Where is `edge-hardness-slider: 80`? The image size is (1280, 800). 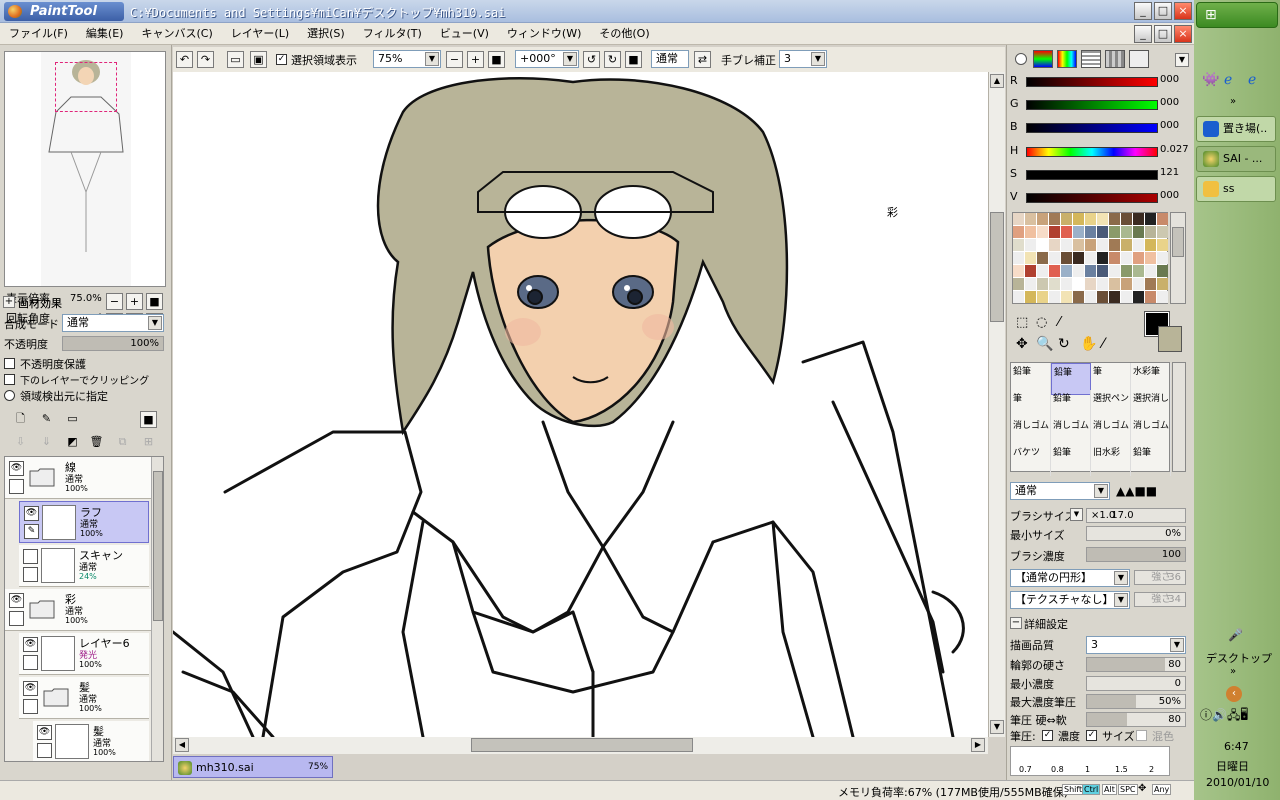 edge-hardness-slider: 80 is located at coordinates (1136, 664).